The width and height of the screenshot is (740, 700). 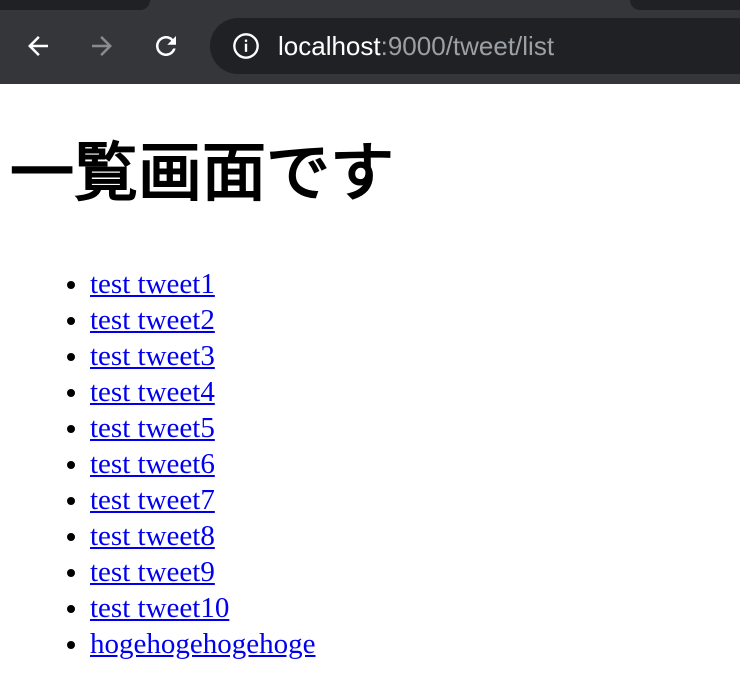 I want to click on url-host: localhost, so click(x=329, y=46).